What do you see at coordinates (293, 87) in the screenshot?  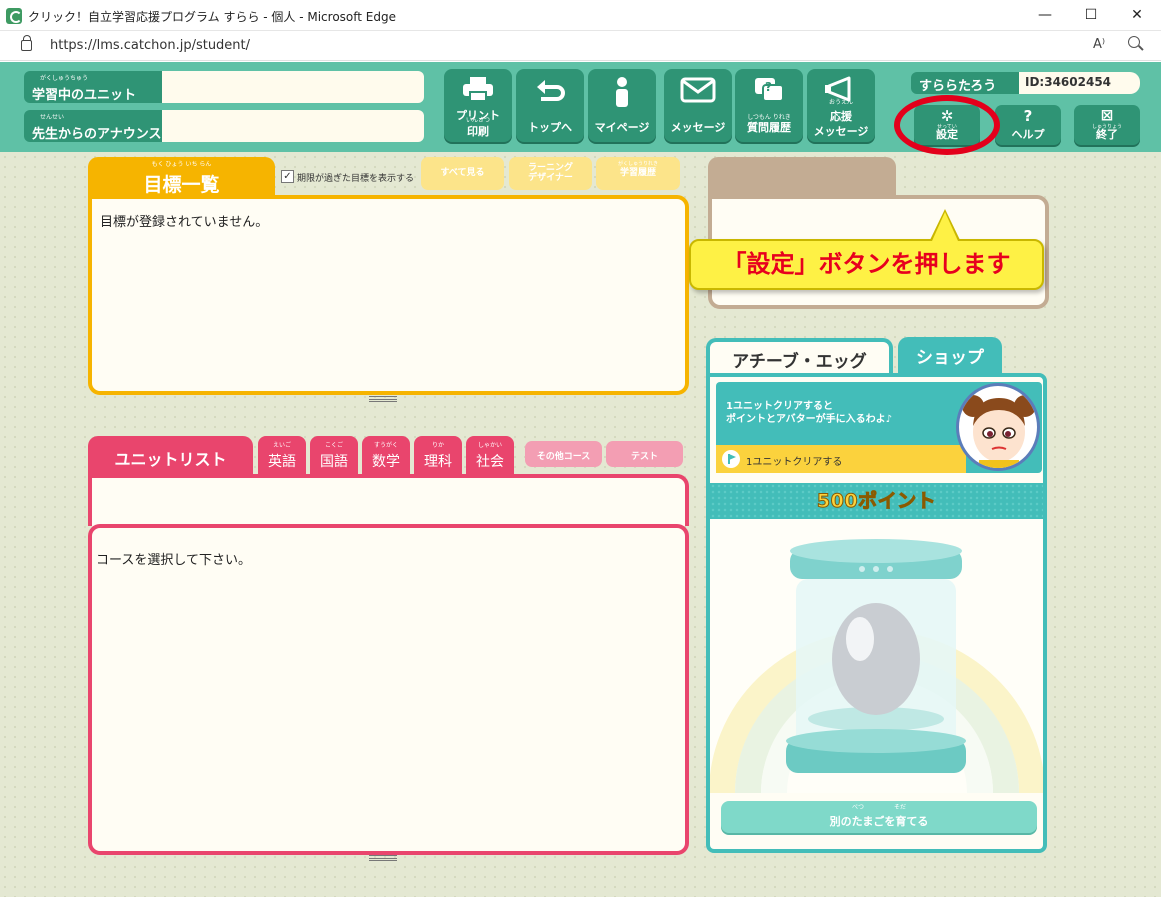 I see `current-unit-field` at bounding box center [293, 87].